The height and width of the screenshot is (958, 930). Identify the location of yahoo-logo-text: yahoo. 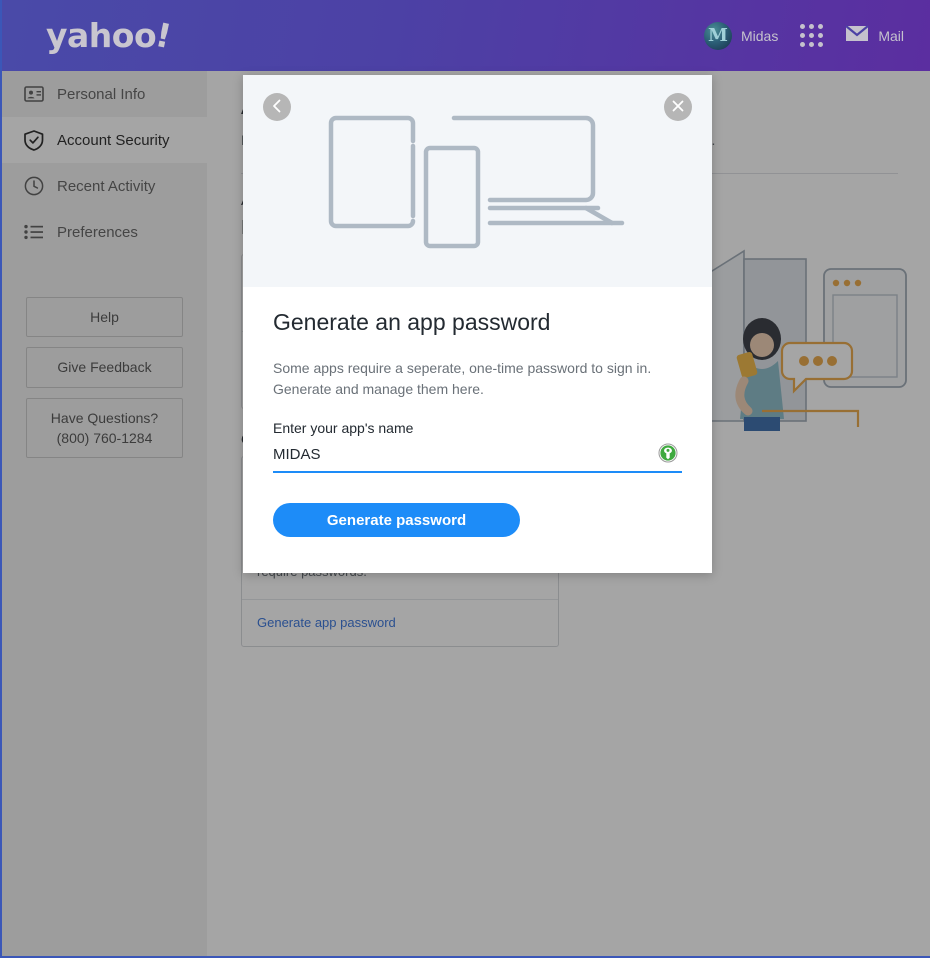
(101, 35).